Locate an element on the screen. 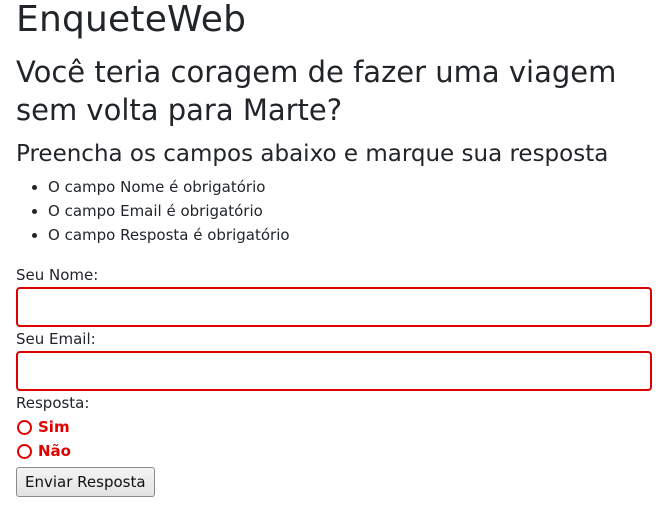 The image size is (660, 519). radio-sim-label: Sim is located at coordinates (54, 427).